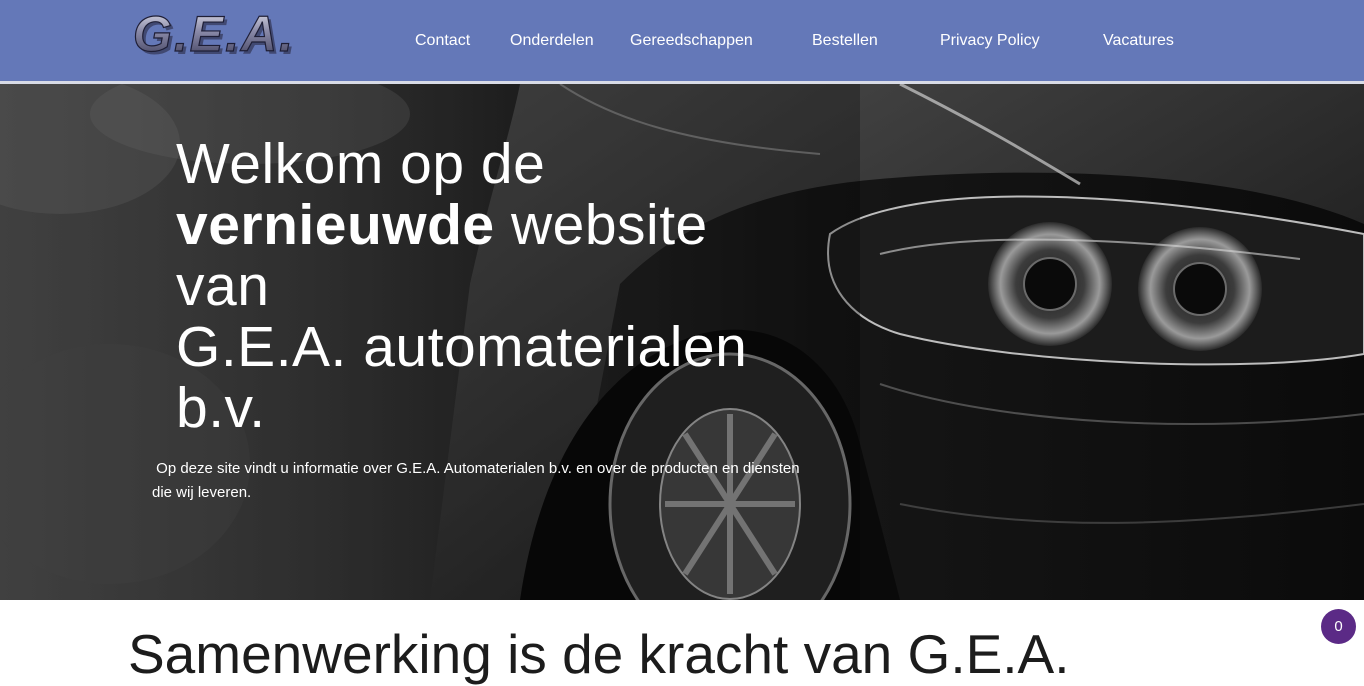 This screenshot has height=686, width=1364. I want to click on logo: G.E.A. G.E.A., so click(244, 36).